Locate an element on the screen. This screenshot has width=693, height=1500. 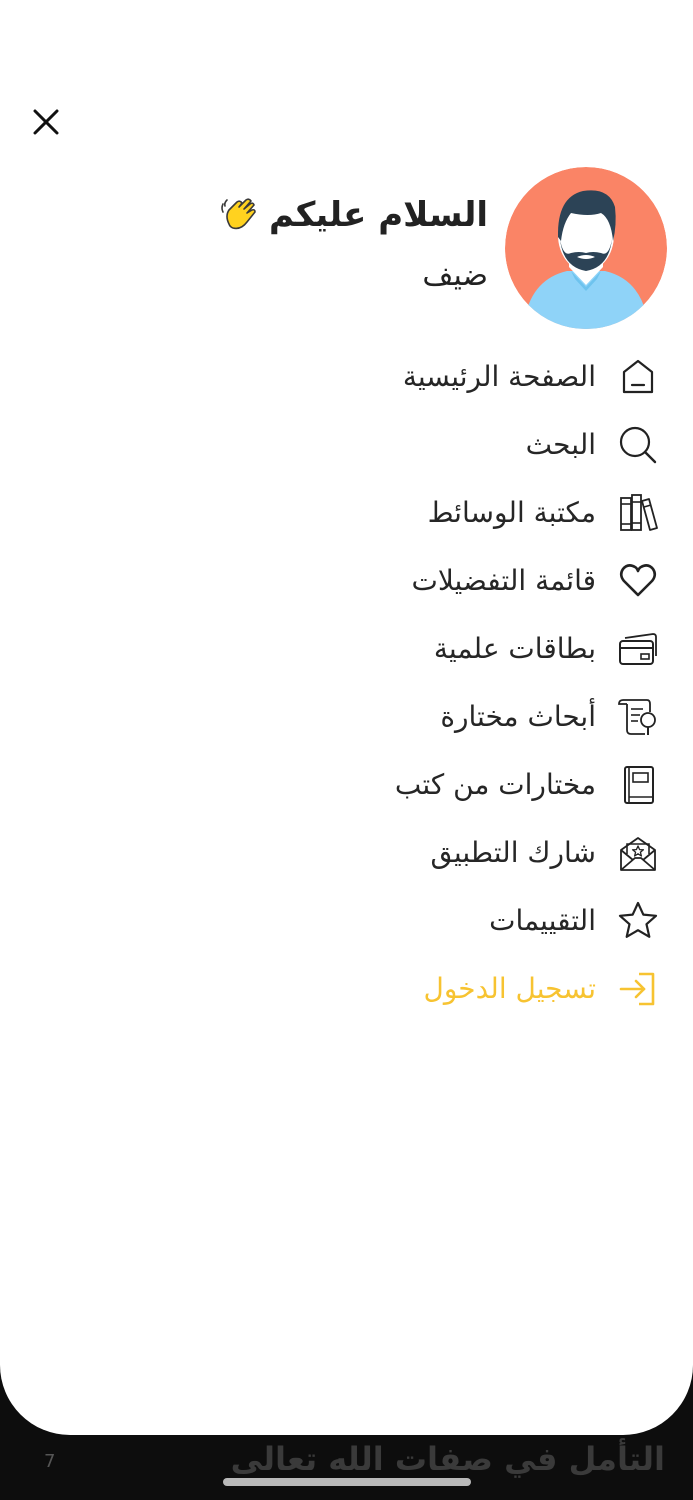
menu-item-selected-research: أبحاث مختارة is located at coordinates (346, 716).